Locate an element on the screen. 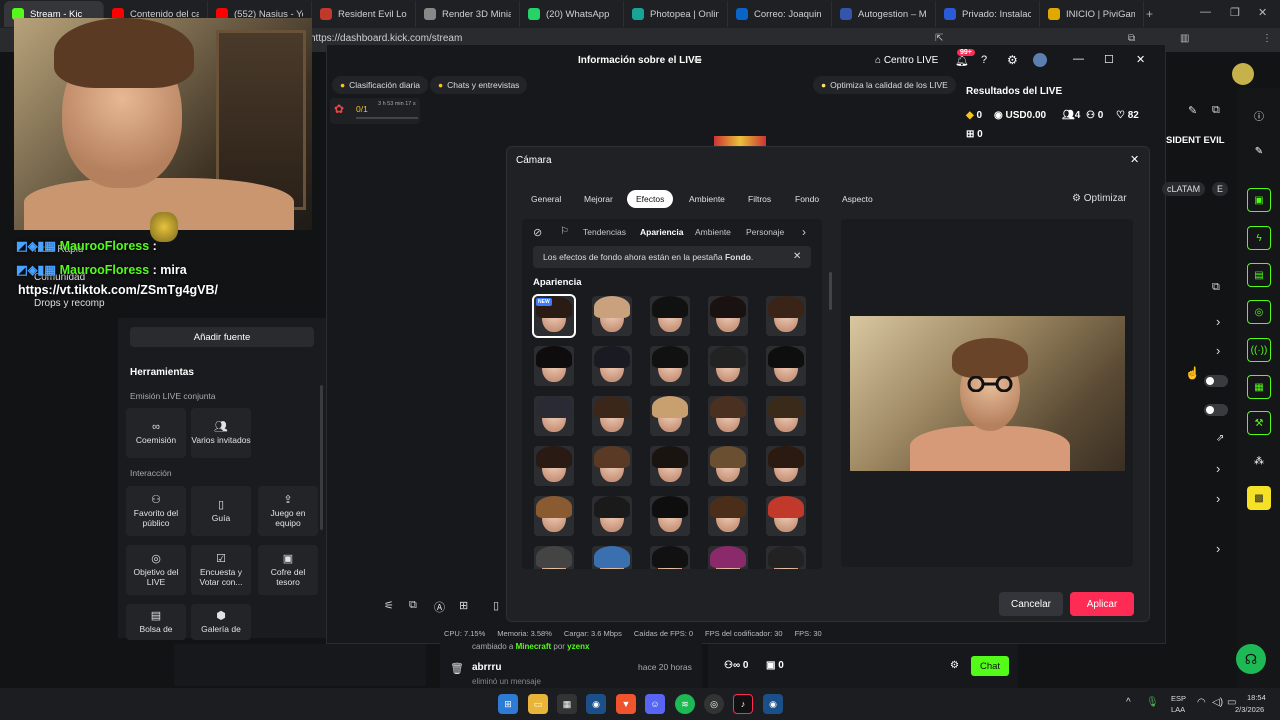  external-link-icon: ⇗ is located at coordinates (1220, 438).